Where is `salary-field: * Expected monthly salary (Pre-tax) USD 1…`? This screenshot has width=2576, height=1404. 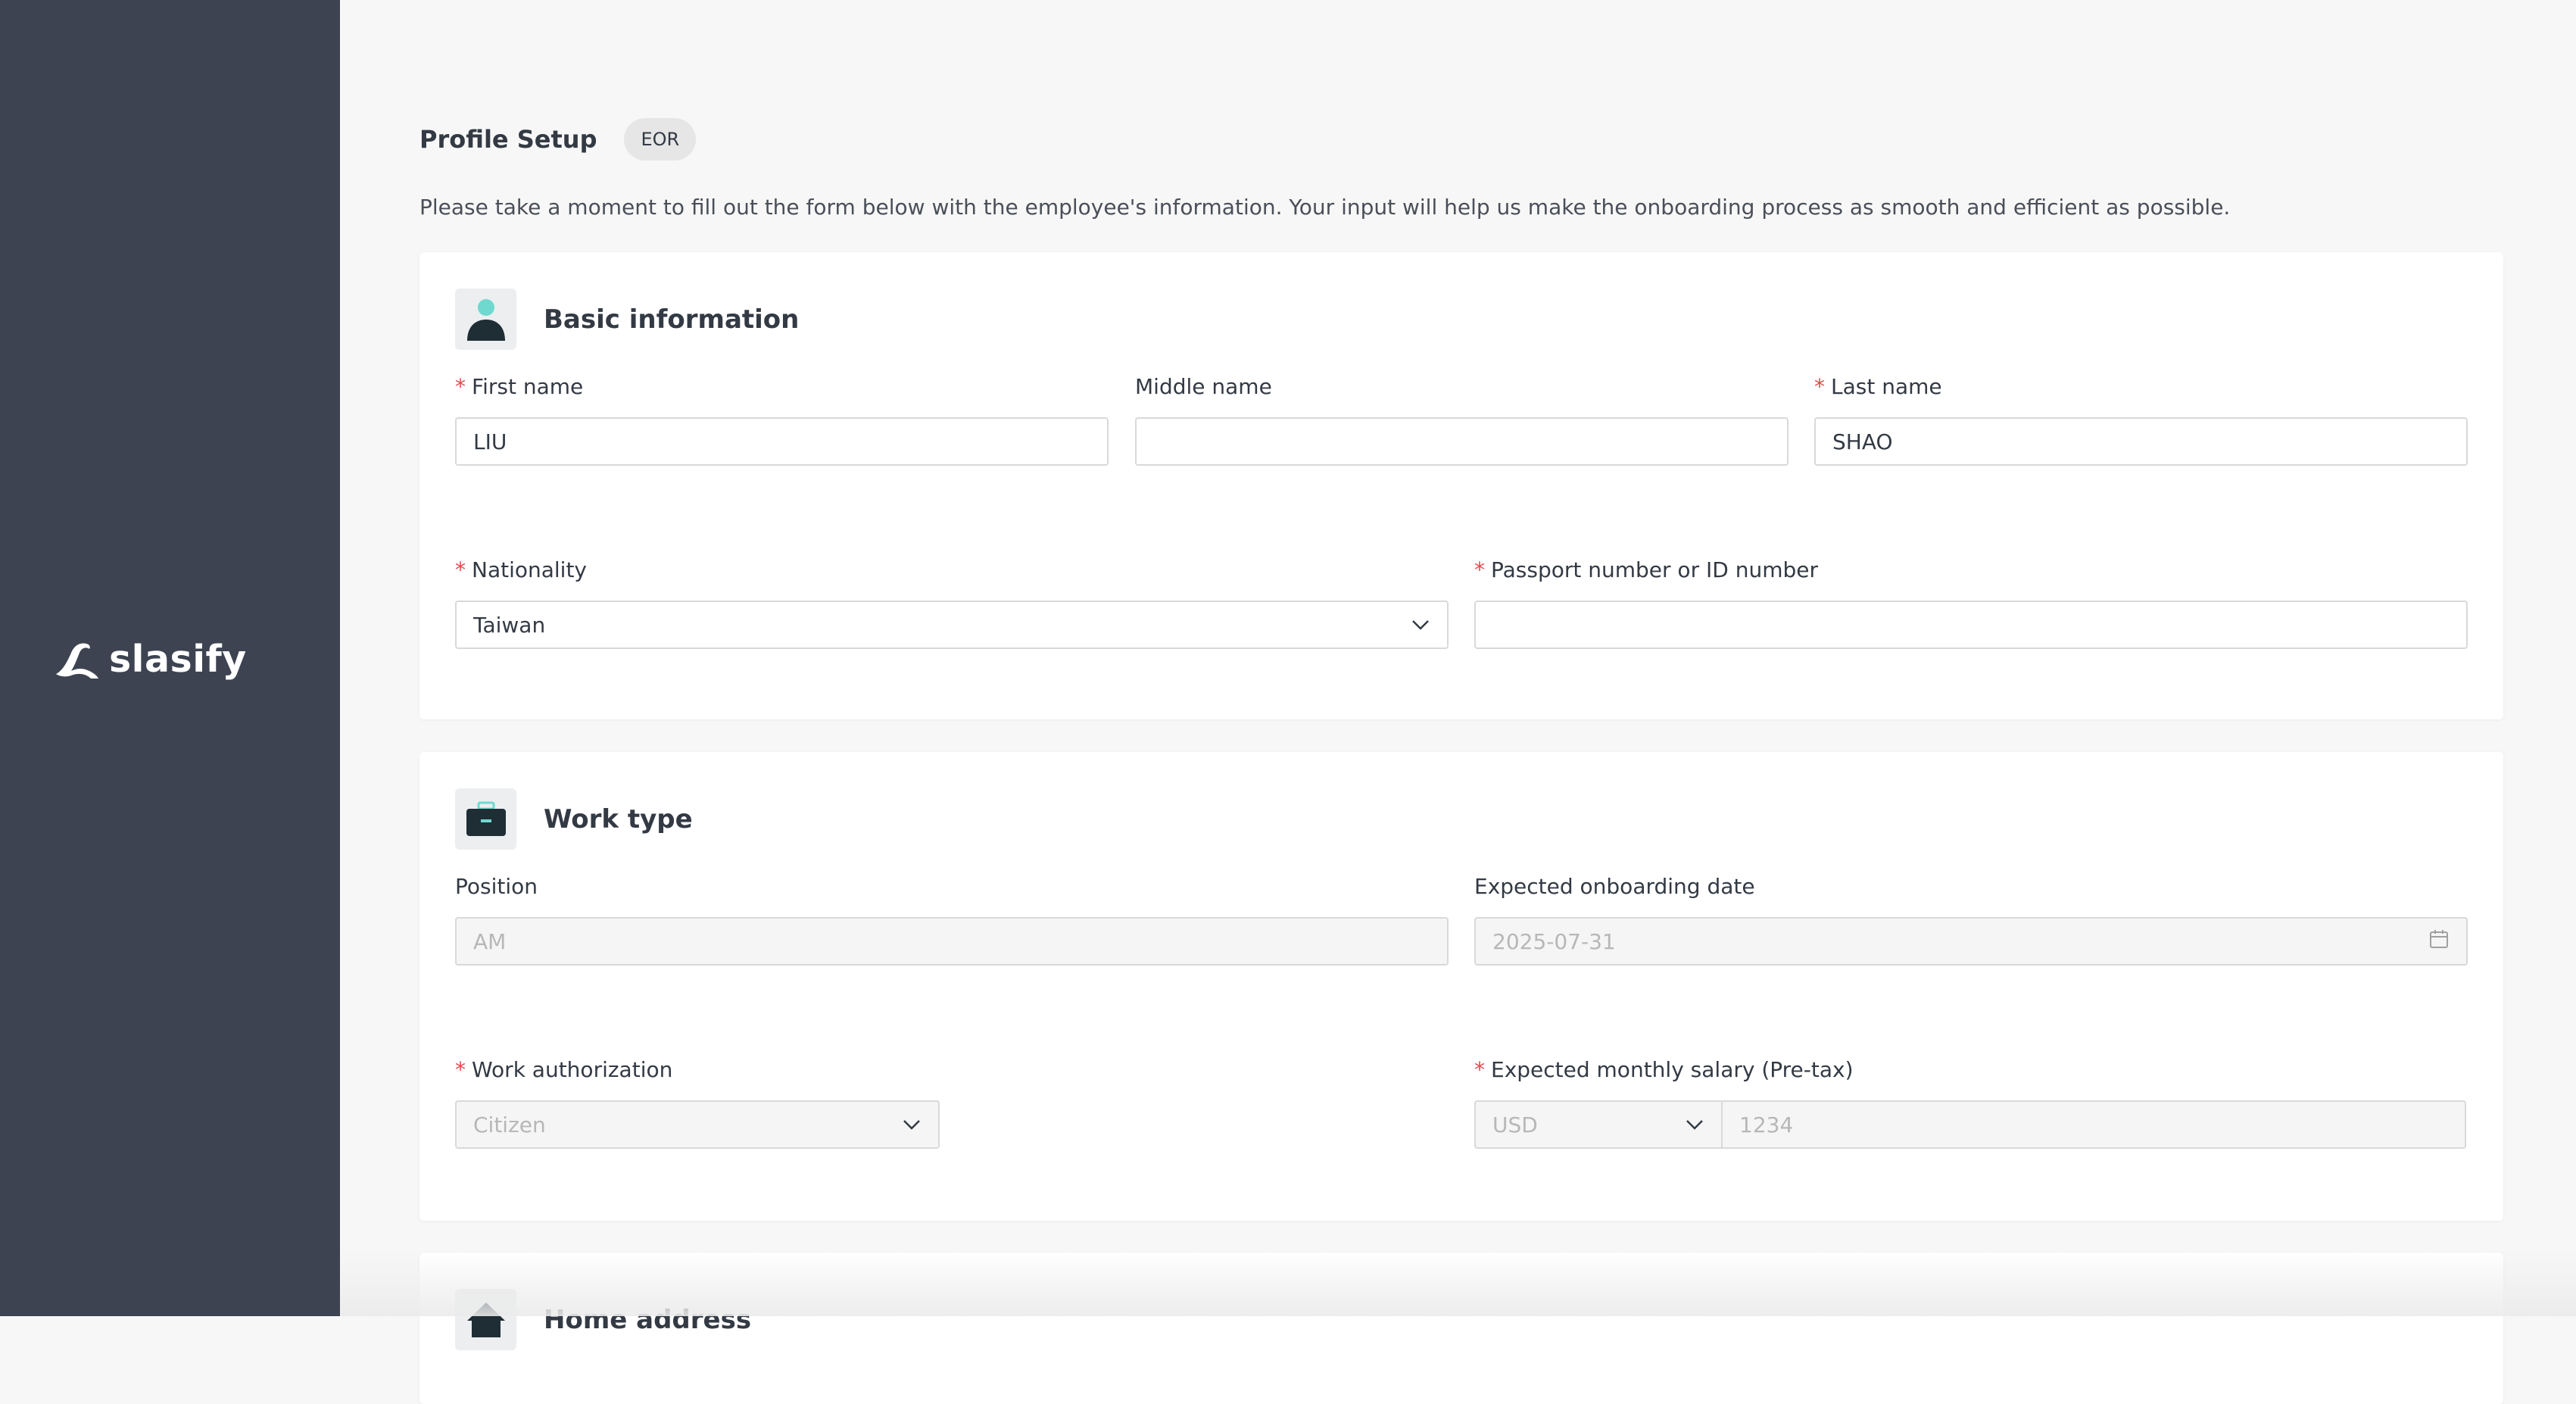
salary-field: * Expected monthly salary (Pre-tax) USD 1… is located at coordinates (1970, 1102).